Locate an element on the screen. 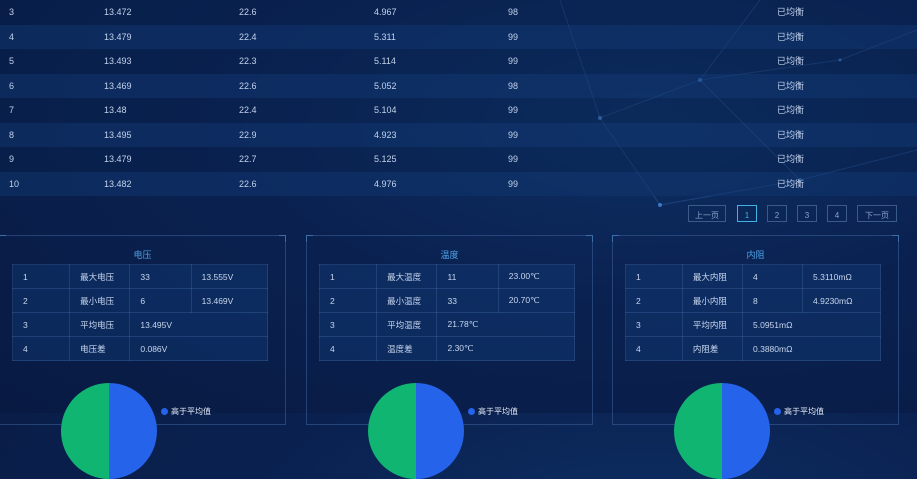 This screenshot has height=479, width=917. panel-title: 温度 is located at coordinates (449, 255).